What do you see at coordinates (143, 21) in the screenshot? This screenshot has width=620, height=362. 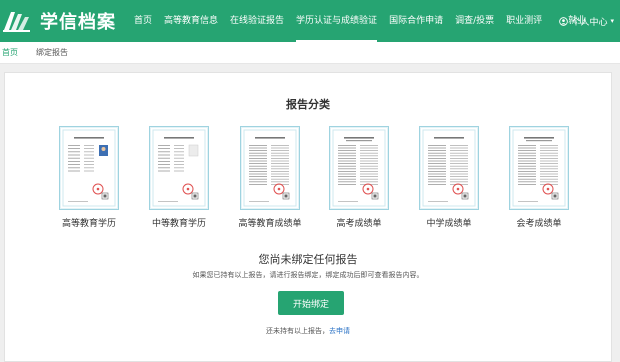 I see `nav-item-1: 首页` at bounding box center [143, 21].